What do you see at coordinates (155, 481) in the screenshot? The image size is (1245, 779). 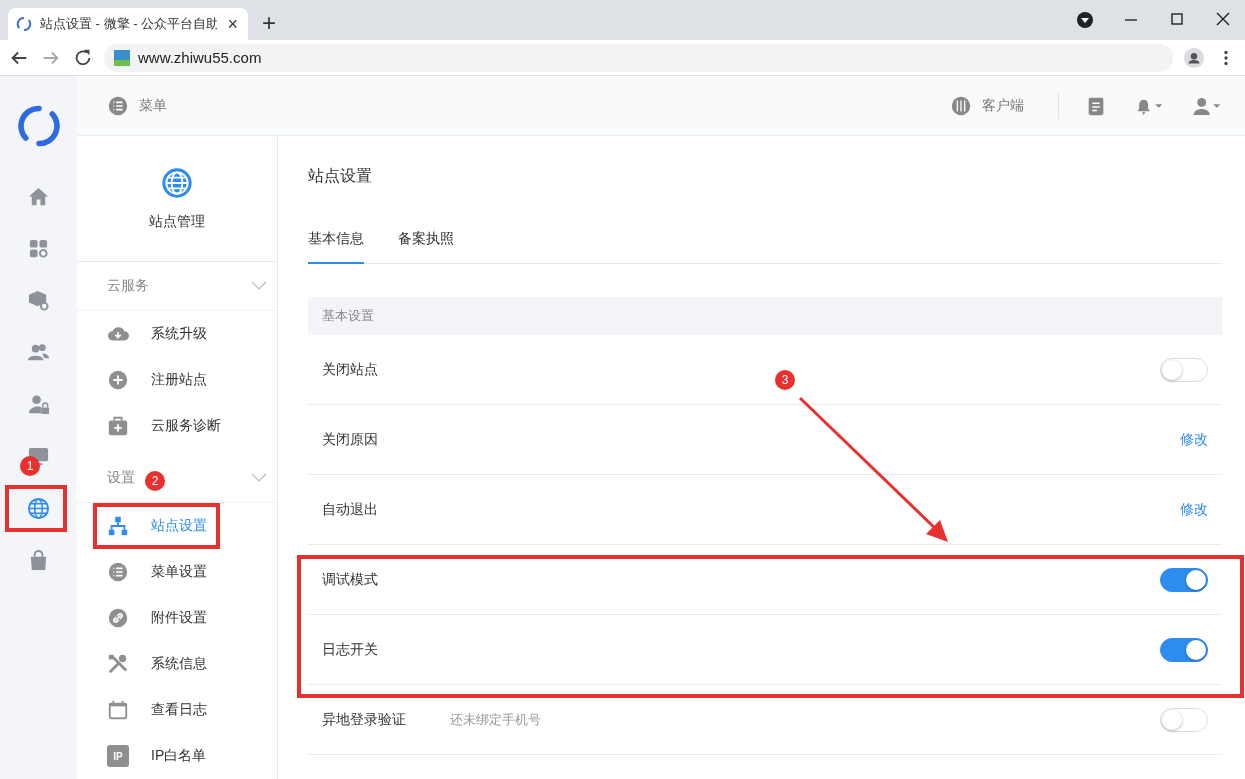 I see `step-badge: 2` at bounding box center [155, 481].